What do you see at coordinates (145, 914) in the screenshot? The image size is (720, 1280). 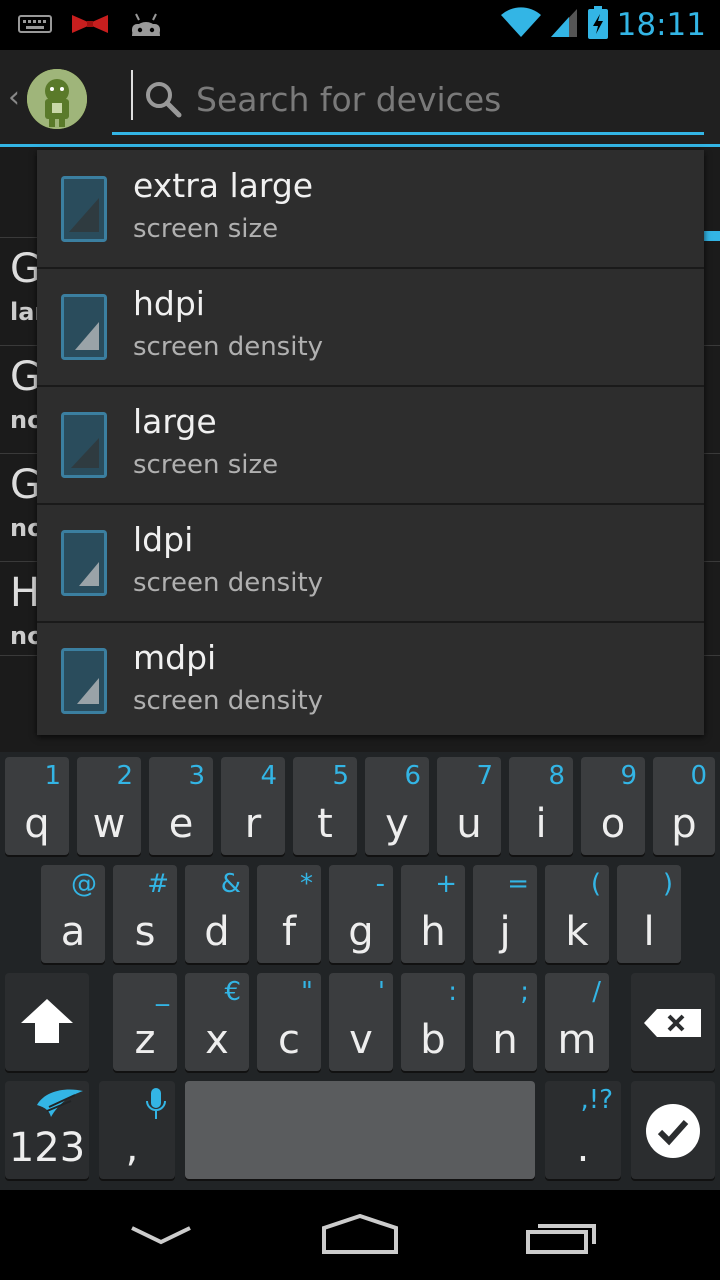 I see `key-s: # s` at bounding box center [145, 914].